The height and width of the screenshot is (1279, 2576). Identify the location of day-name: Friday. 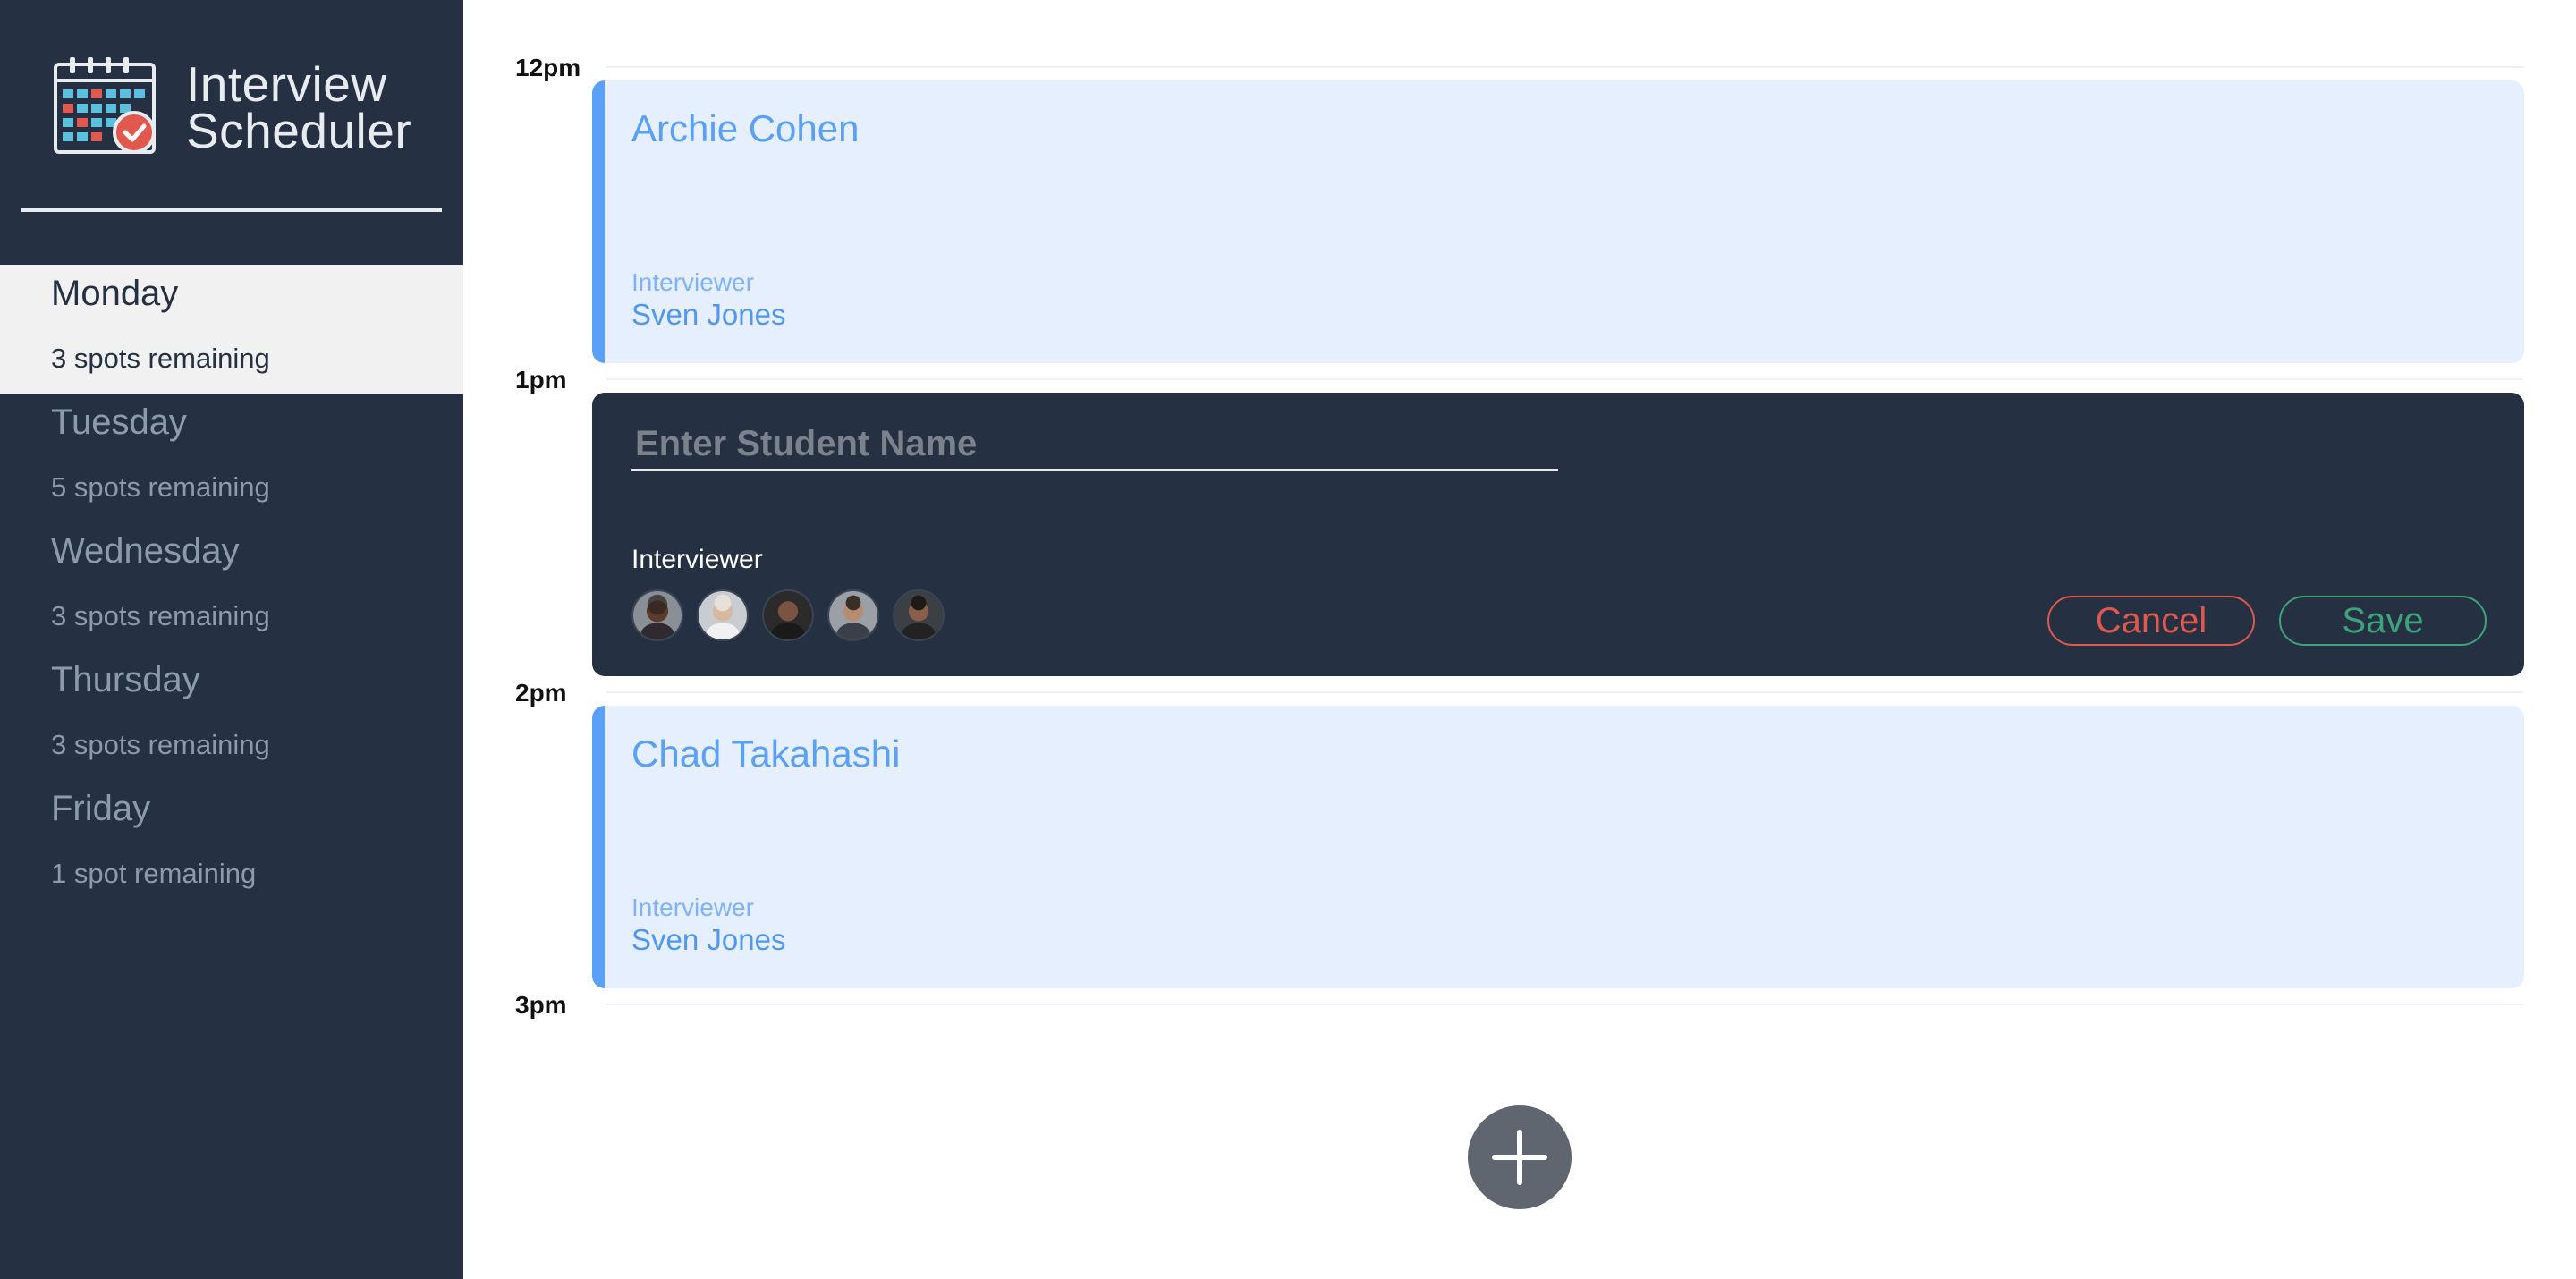
(101, 809).